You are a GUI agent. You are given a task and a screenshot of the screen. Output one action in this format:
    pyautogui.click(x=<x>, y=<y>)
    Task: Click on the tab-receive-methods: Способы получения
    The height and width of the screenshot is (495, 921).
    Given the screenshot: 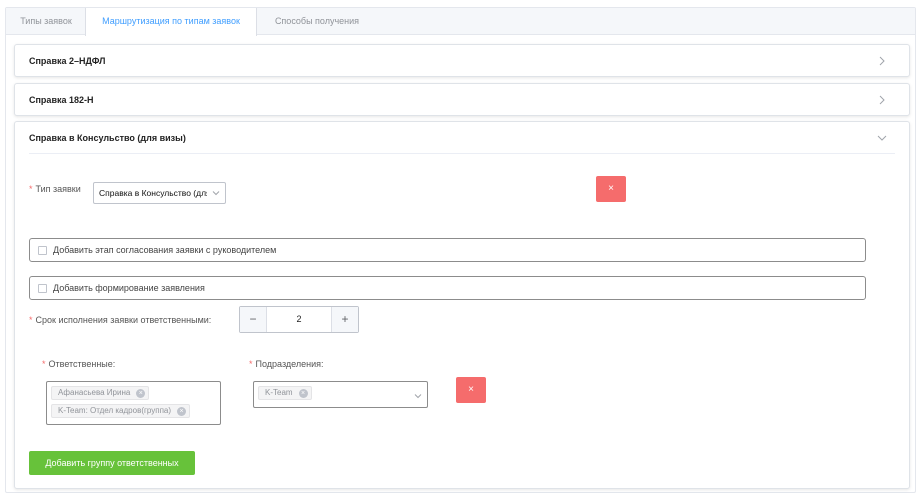 What is the action you would take?
    pyautogui.click(x=317, y=21)
    